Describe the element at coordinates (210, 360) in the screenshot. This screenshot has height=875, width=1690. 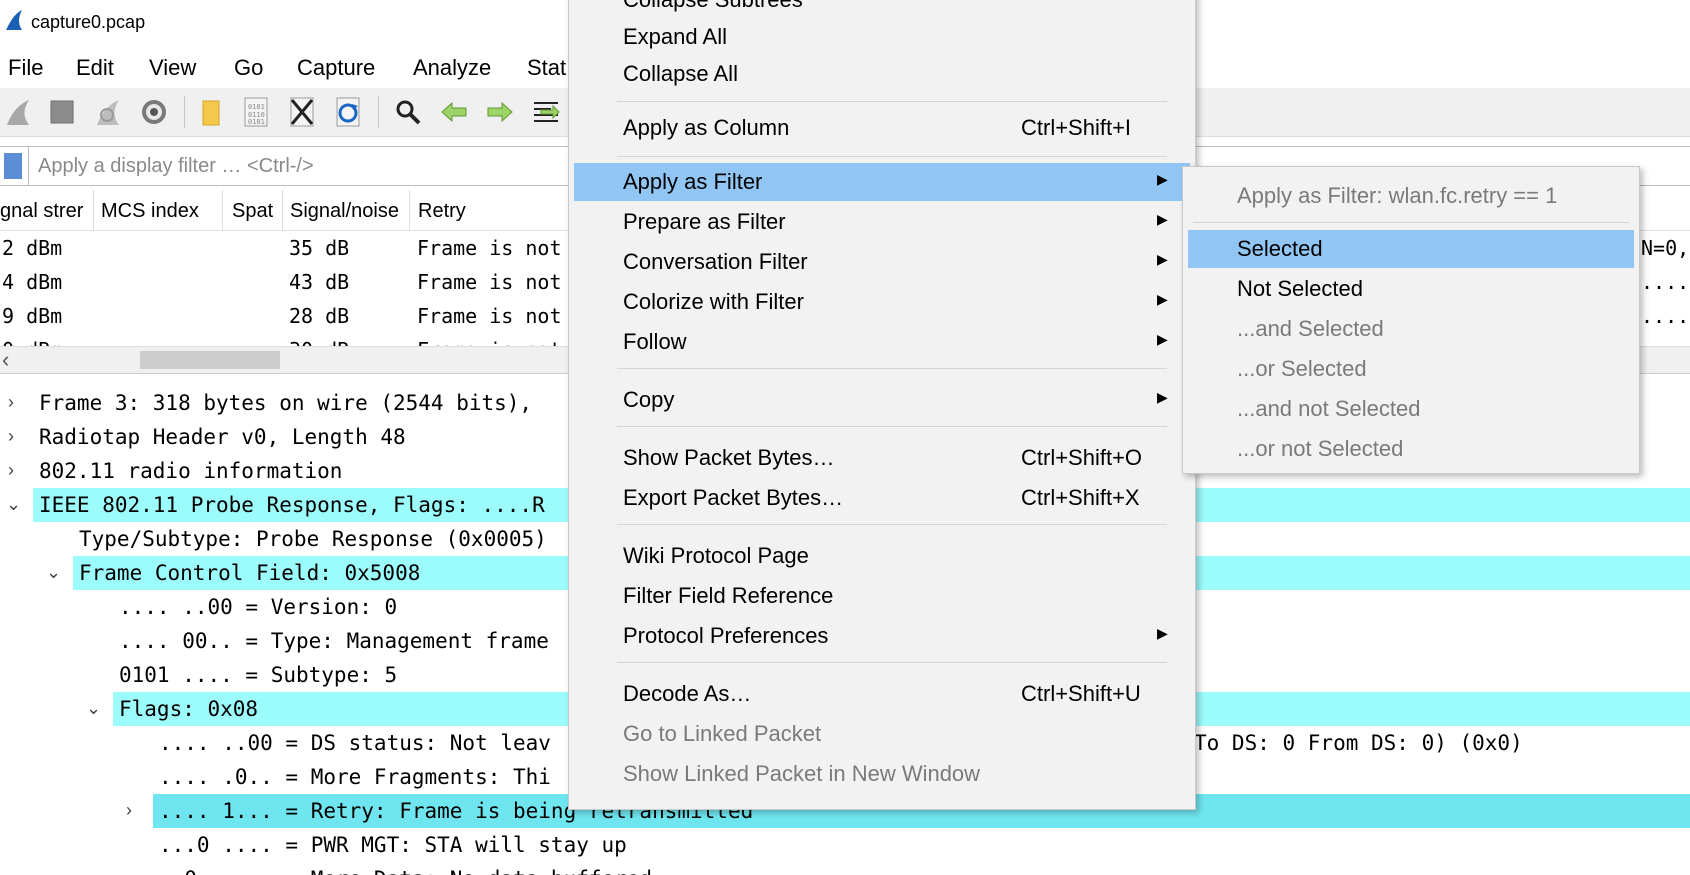
I see `scrollbar-thumb` at that location.